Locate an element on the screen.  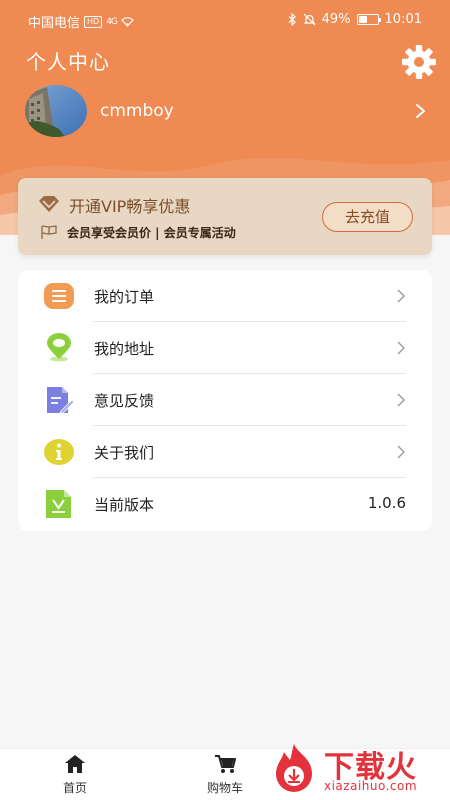
location-icon is located at coordinates (59, 347).